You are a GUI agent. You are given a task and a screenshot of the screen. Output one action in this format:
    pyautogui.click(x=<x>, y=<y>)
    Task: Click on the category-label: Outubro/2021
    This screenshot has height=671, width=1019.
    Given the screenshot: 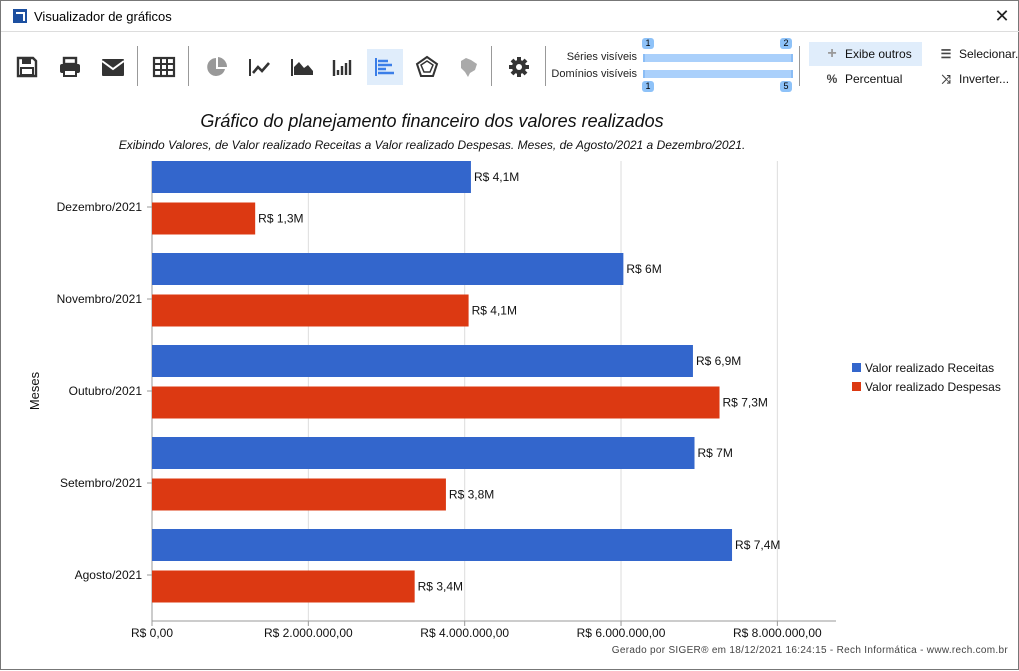 What is the action you would take?
    pyautogui.click(x=106, y=391)
    